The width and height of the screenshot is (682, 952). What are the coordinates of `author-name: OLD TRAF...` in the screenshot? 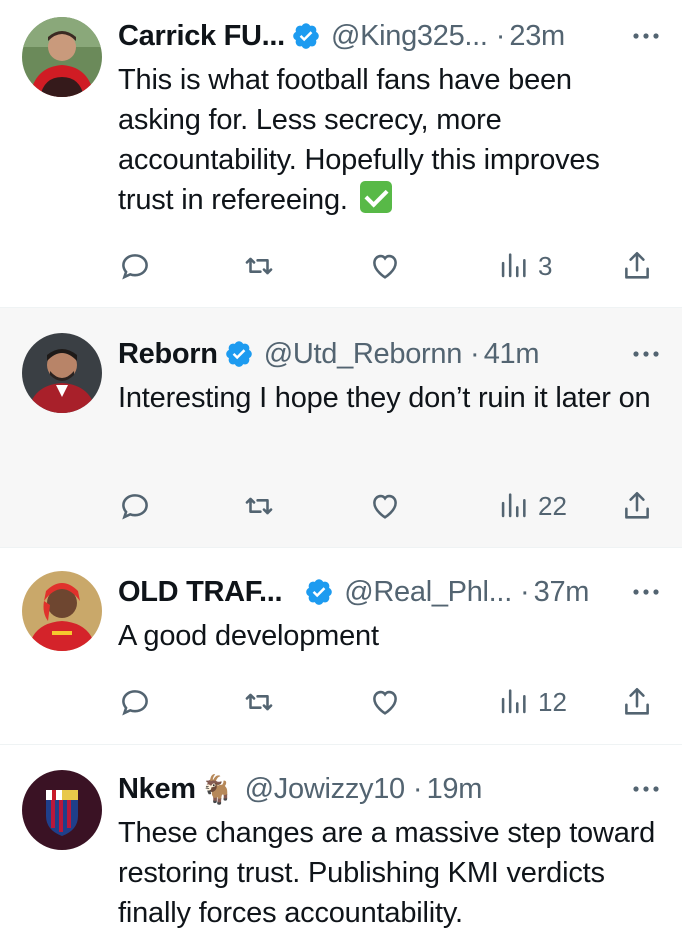 It's located at (200, 592).